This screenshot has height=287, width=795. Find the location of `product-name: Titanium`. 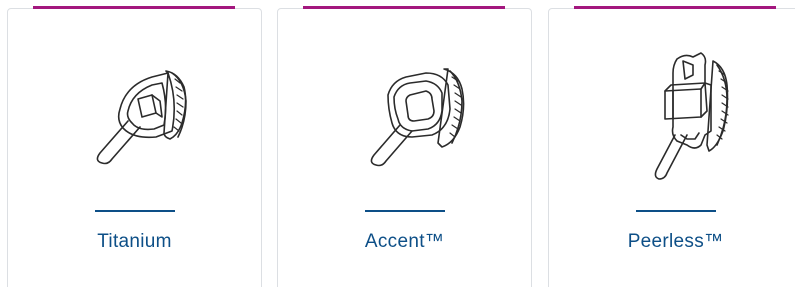

product-name: Titanium is located at coordinates (134, 242).